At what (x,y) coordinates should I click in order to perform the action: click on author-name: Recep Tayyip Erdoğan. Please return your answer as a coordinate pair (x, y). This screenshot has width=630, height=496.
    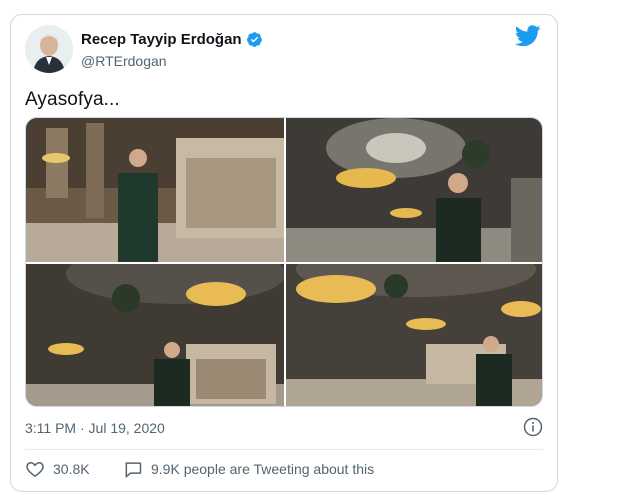
    Looking at the image, I should click on (172, 39).